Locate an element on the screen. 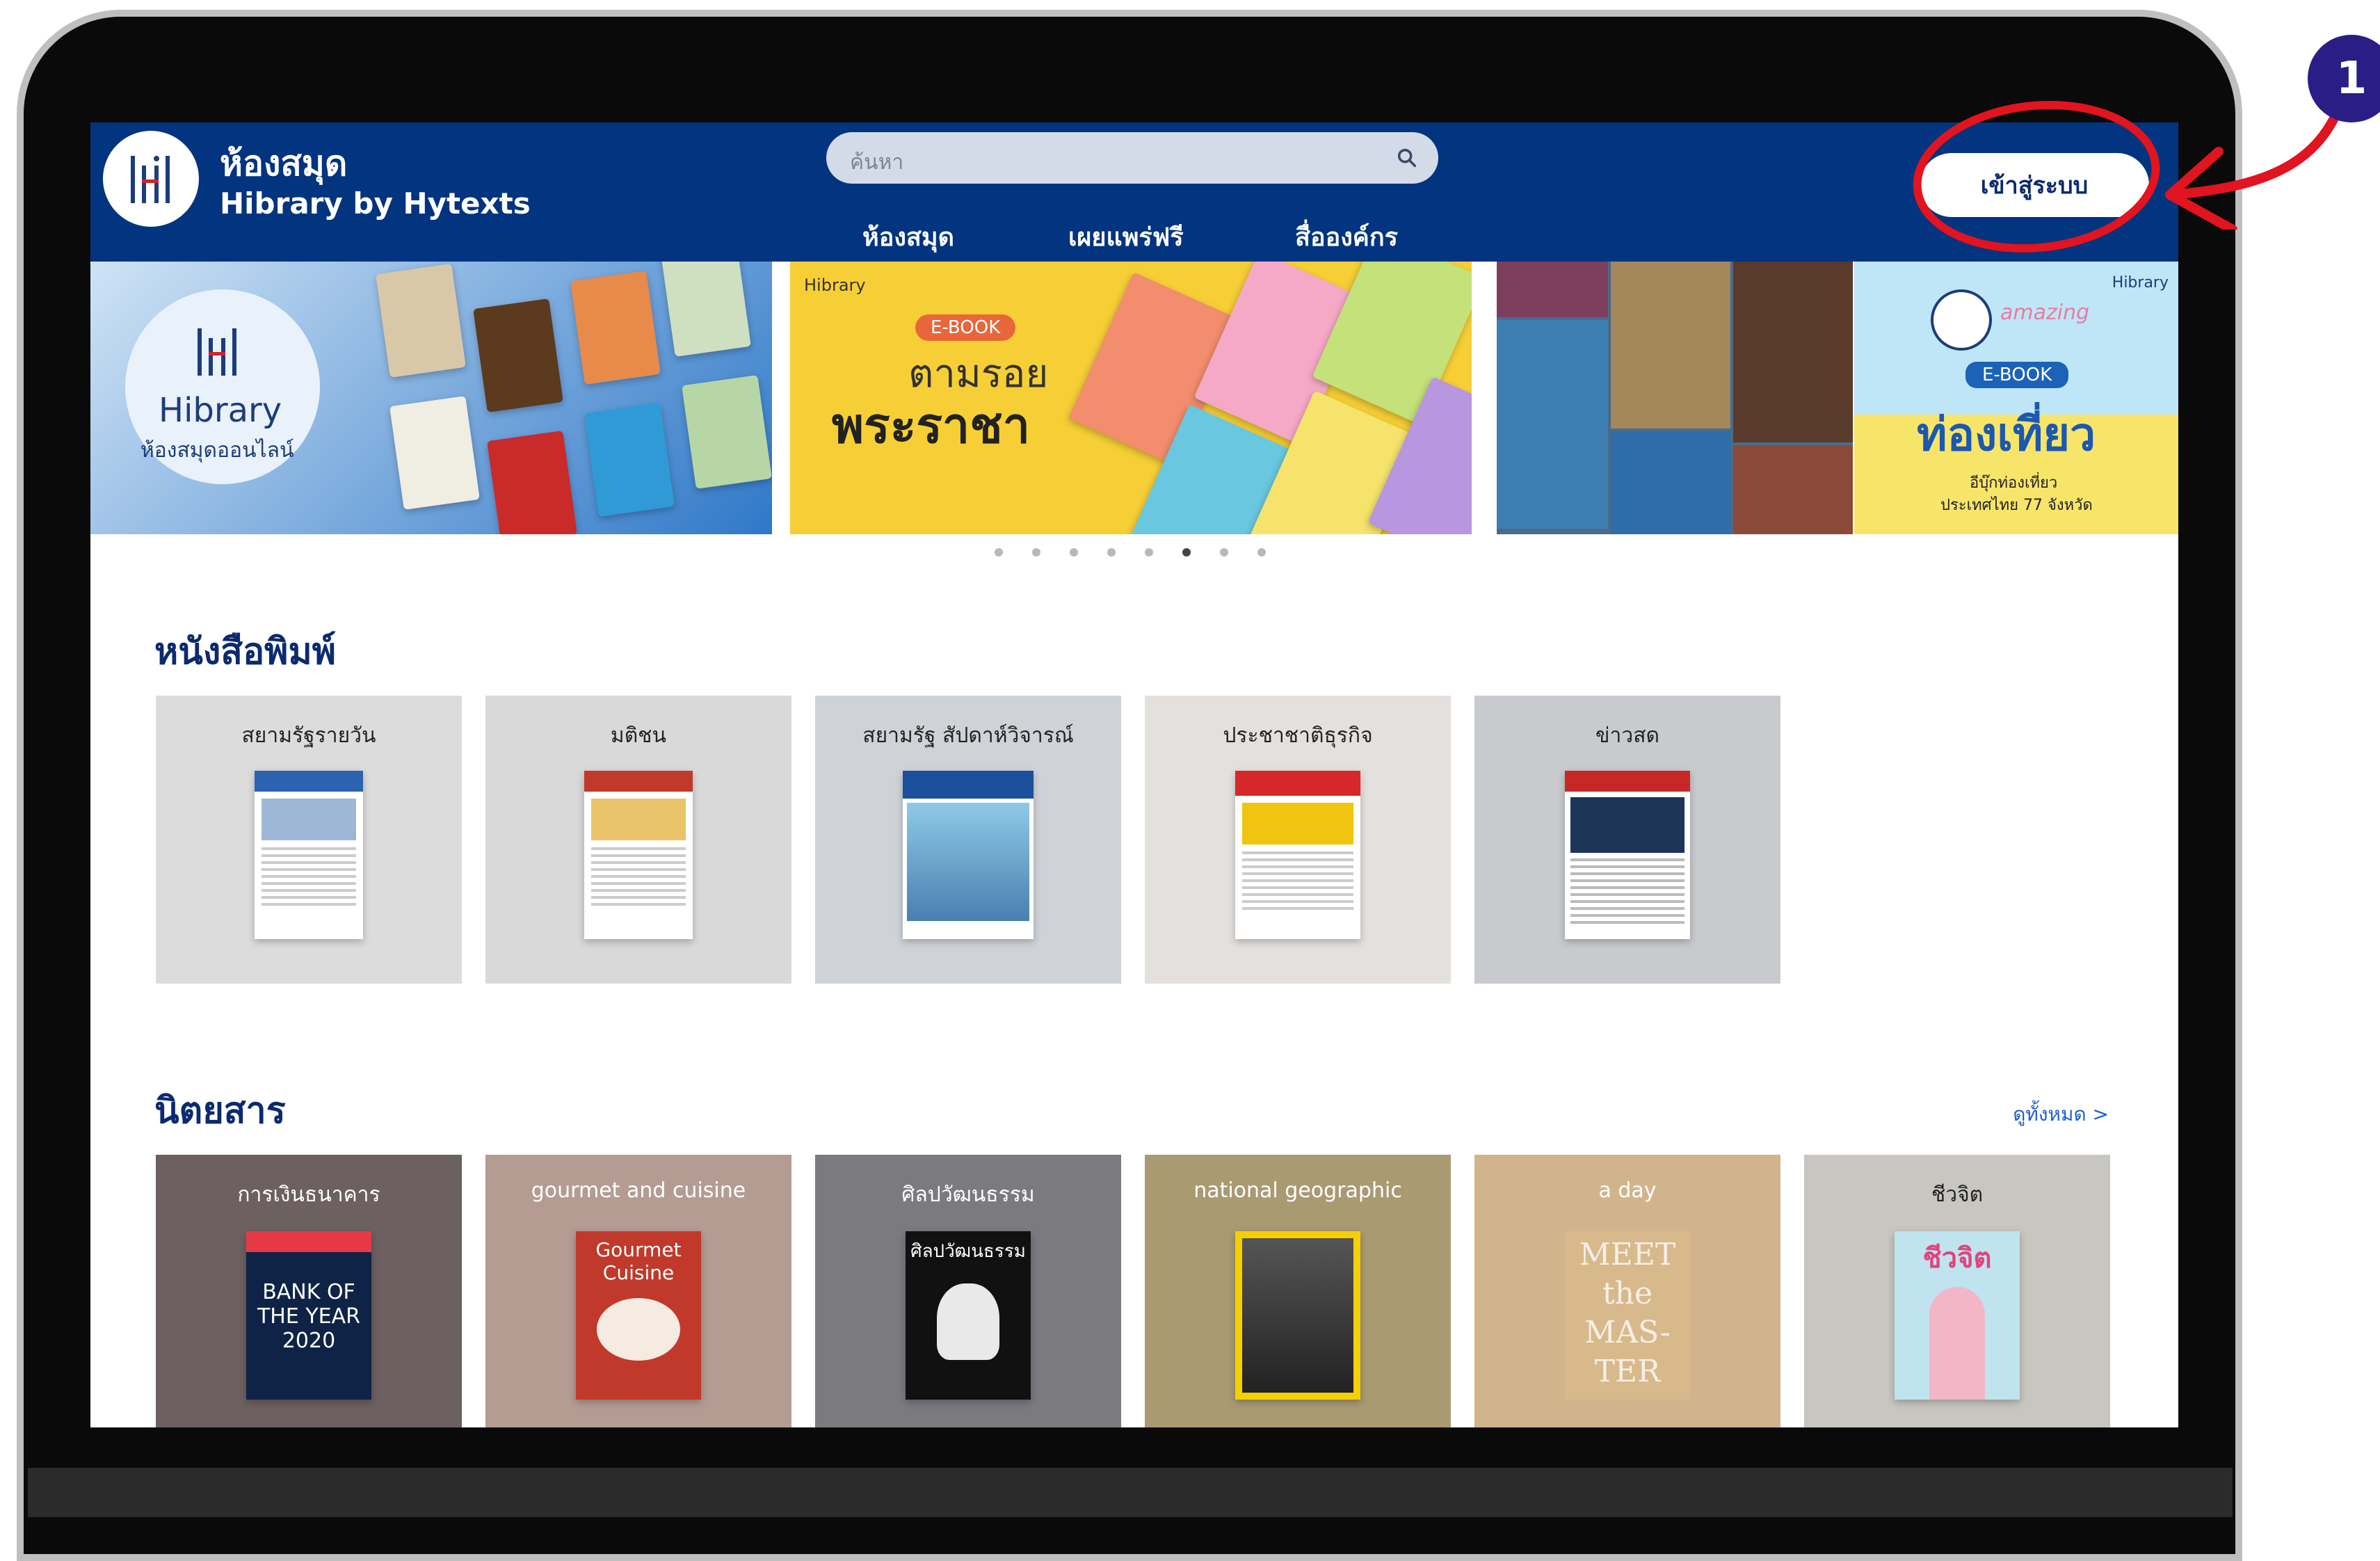 The width and height of the screenshot is (2380, 1561). cover-text: BANK OF THE YEAR 2020 is located at coordinates (309, 1317).